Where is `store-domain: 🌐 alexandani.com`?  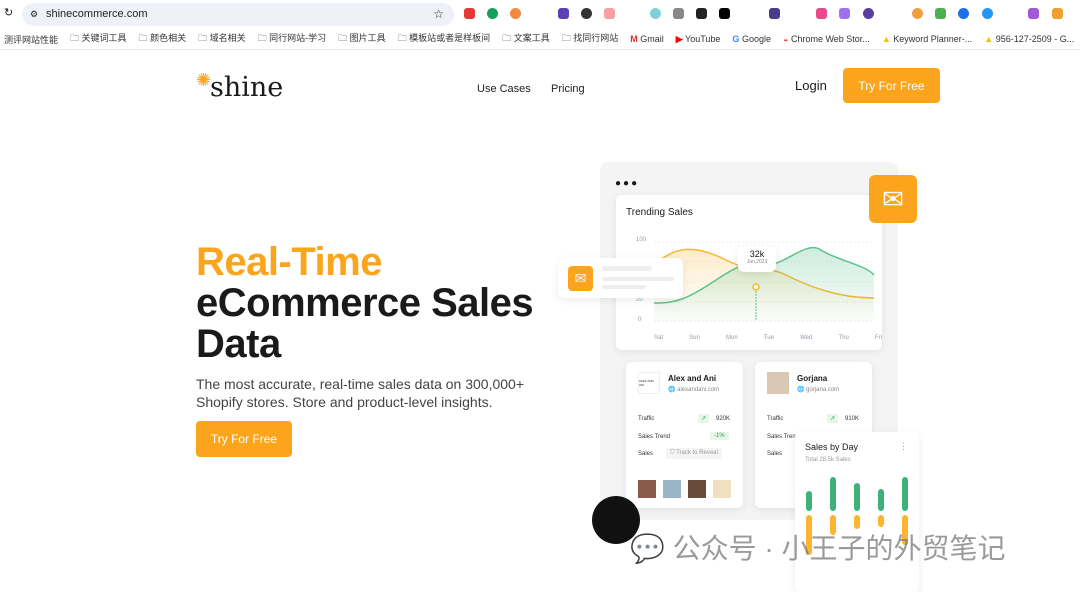 store-domain: 🌐 alexandani.com is located at coordinates (694, 390).